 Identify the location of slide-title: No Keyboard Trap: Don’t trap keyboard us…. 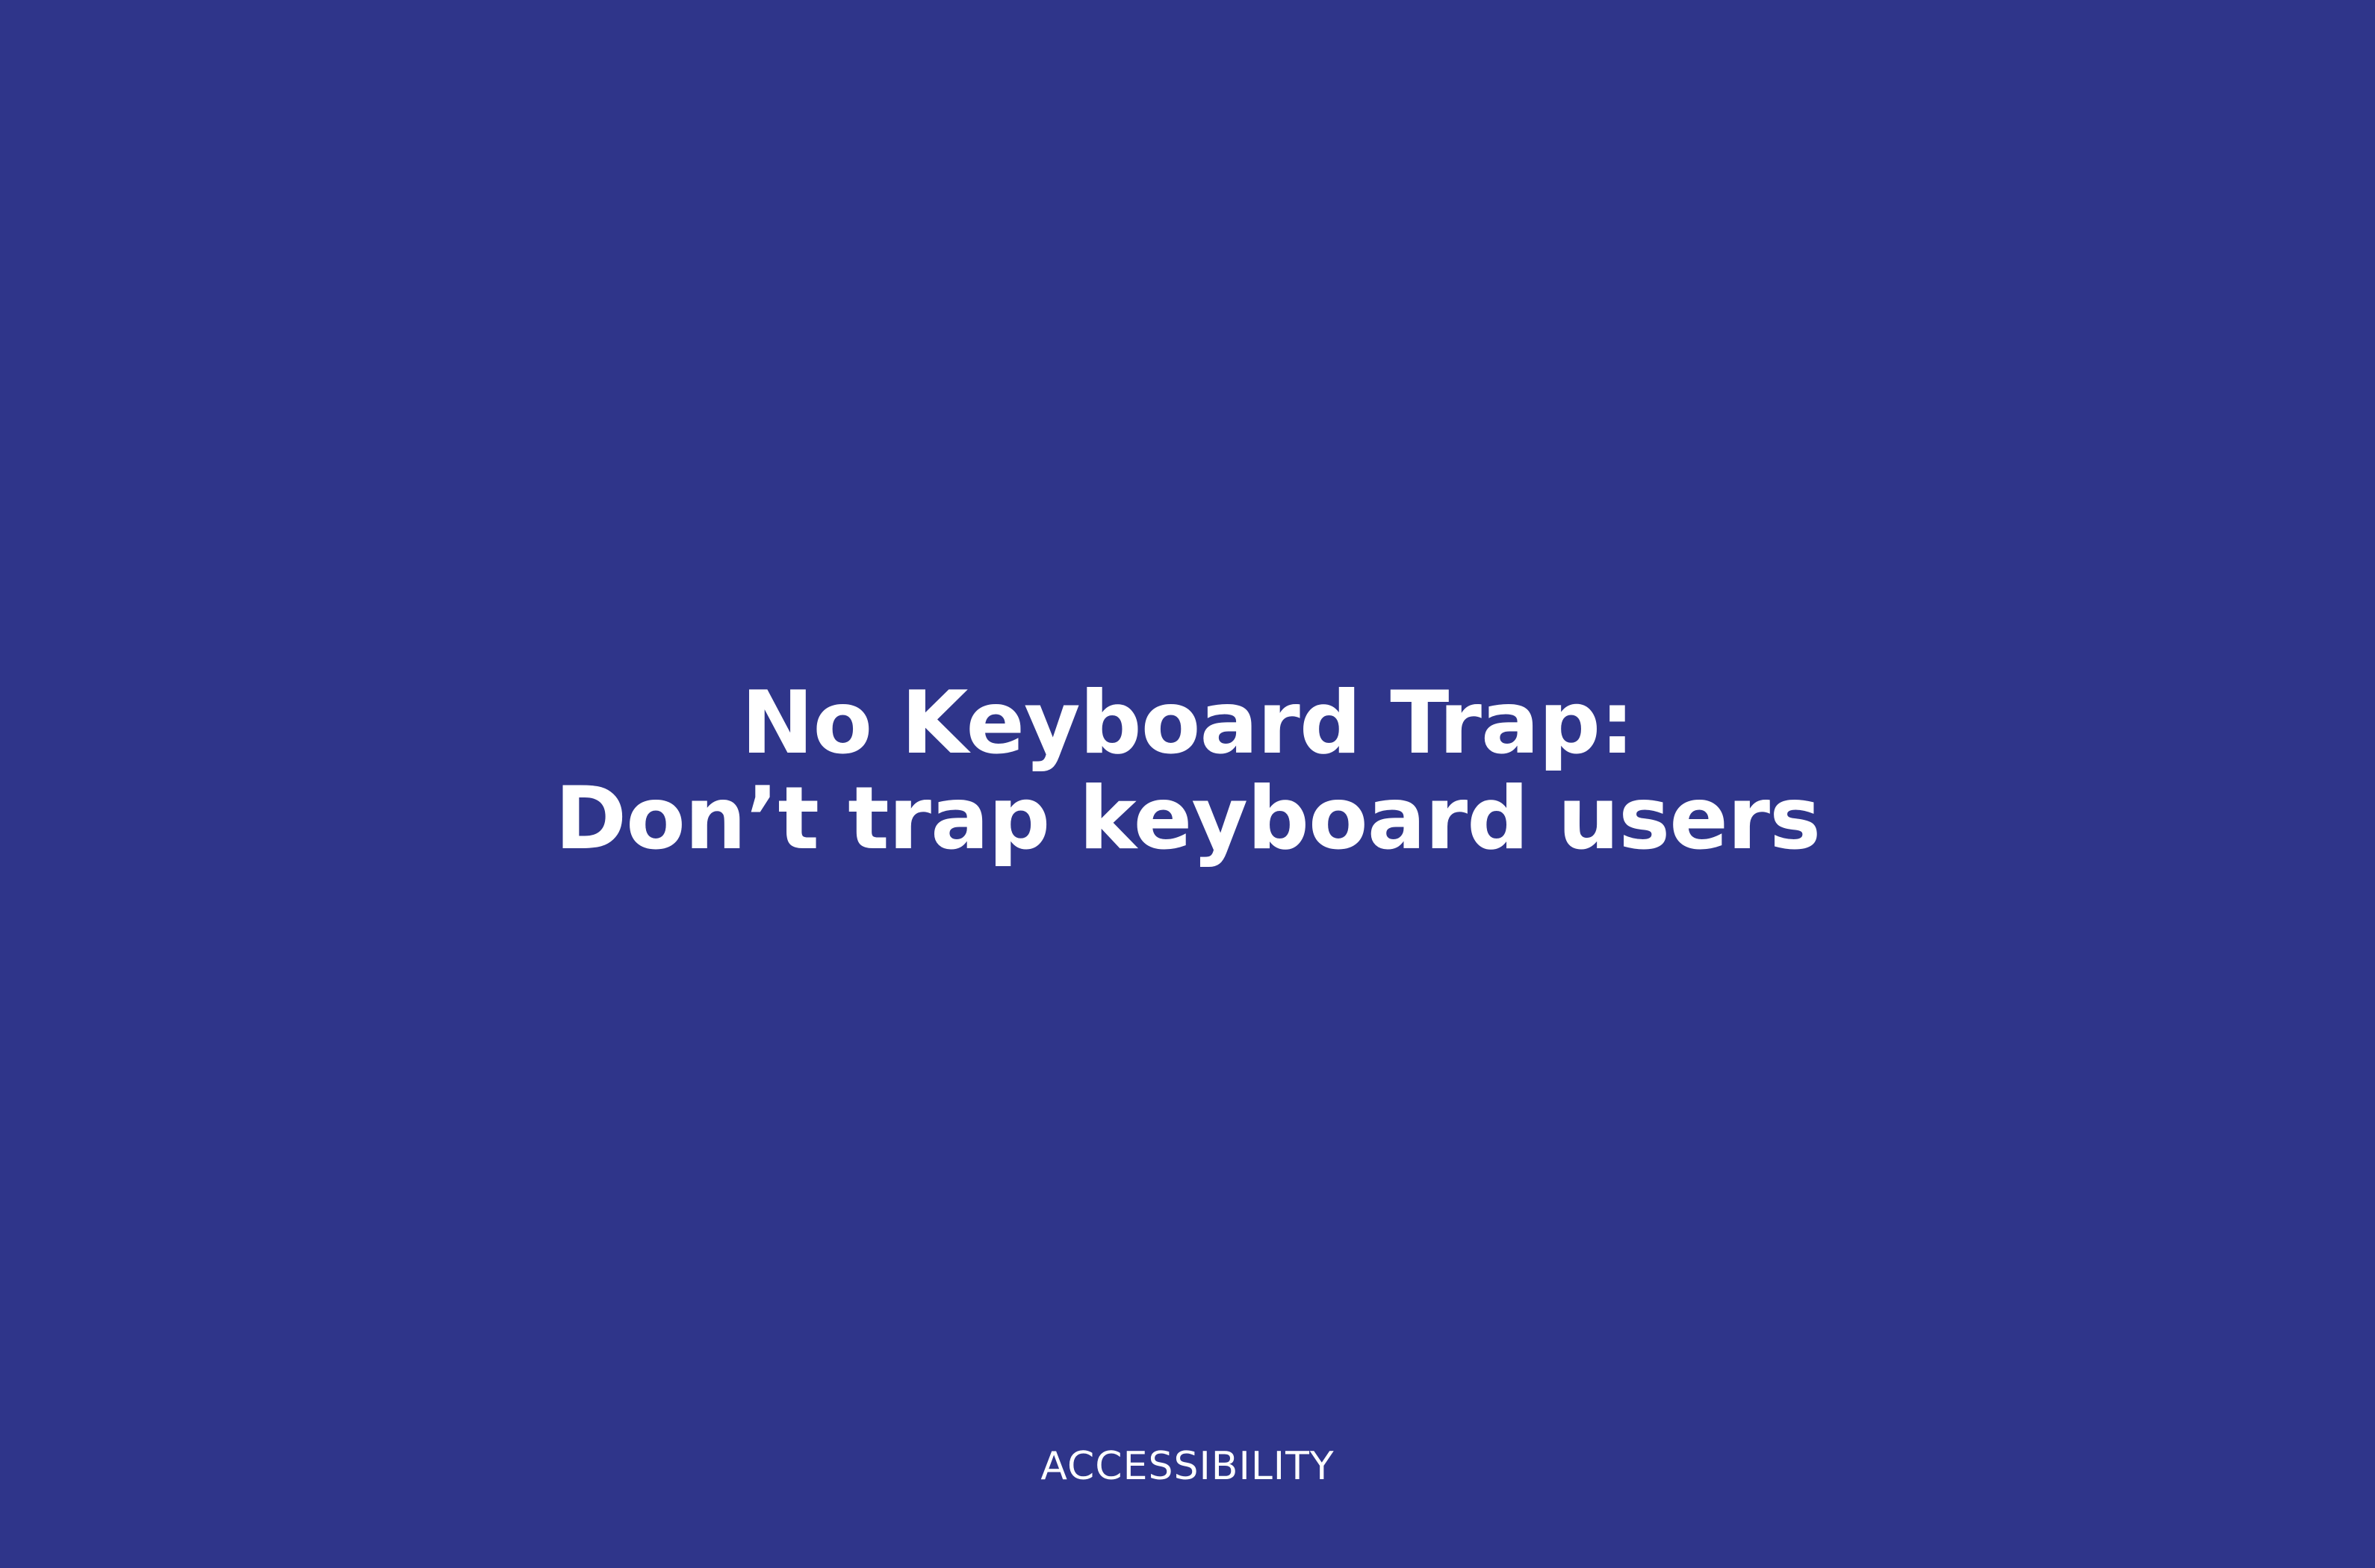
(1187, 771).